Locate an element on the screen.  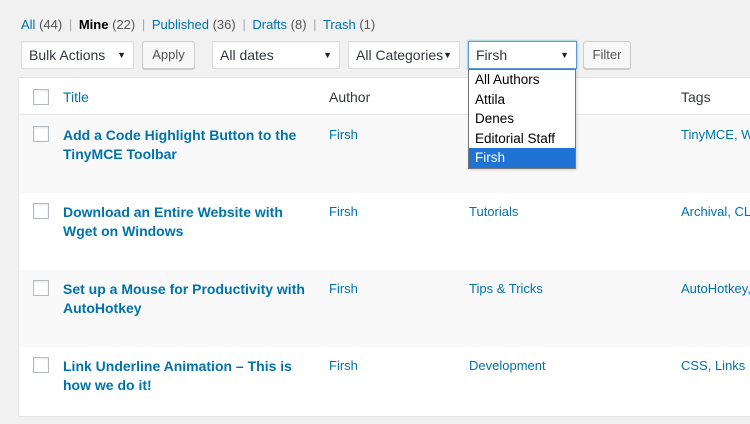
view-all-count: (44) is located at coordinates (51, 24).